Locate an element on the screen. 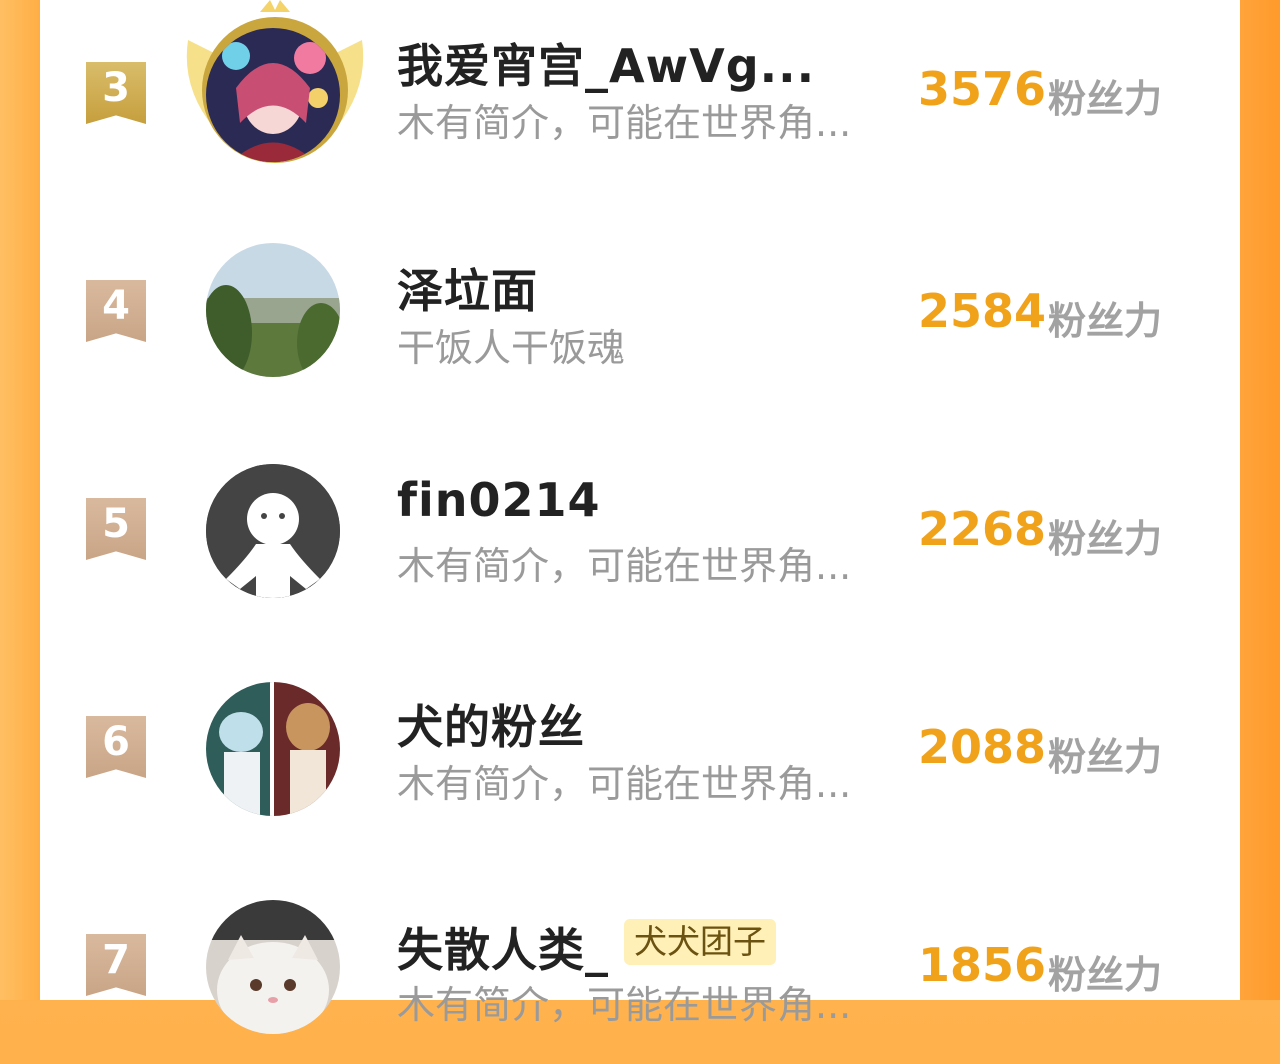 The width and height of the screenshot is (1280, 1064). user-tag-badge: 犬犬团子 is located at coordinates (700, 942).